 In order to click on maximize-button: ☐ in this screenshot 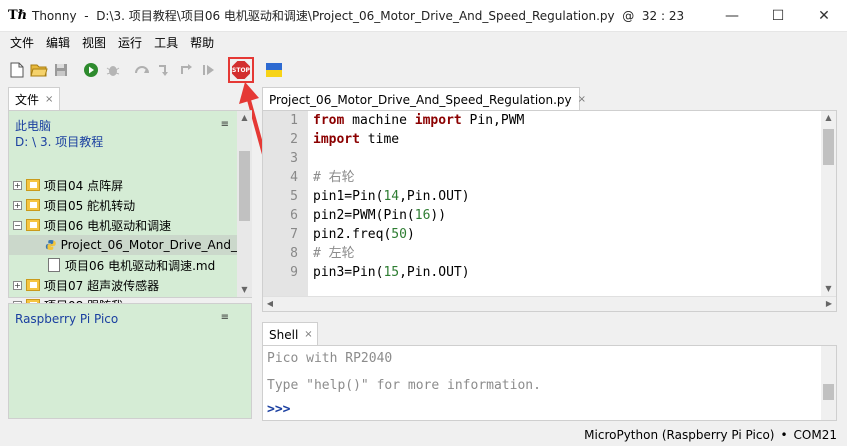, I will do `click(778, 16)`.